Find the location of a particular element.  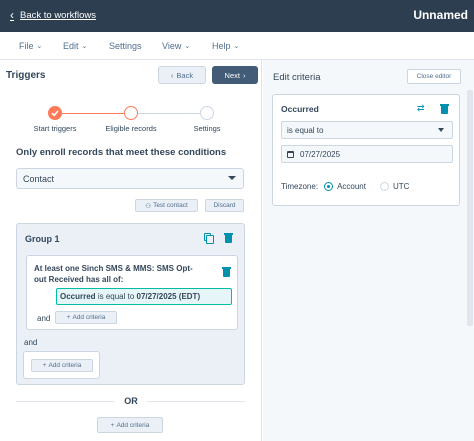

menu-file-label: File is located at coordinates (26, 46).